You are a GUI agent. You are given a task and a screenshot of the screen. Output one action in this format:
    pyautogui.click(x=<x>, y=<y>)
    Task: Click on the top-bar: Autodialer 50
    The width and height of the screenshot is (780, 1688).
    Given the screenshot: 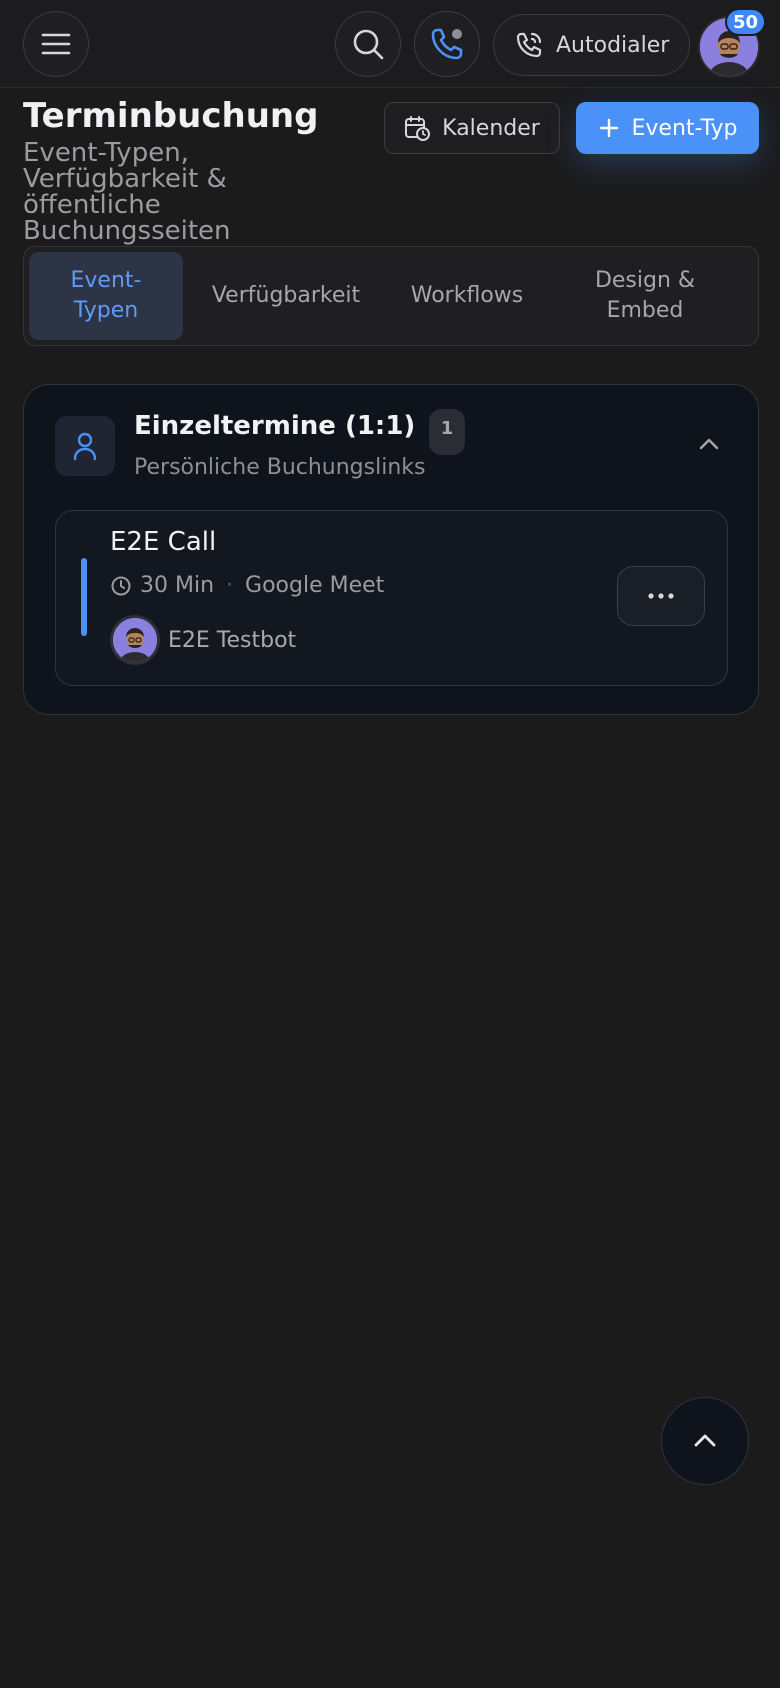 What is the action you would take?
    pyautogui.click(x=390, y=44)
    